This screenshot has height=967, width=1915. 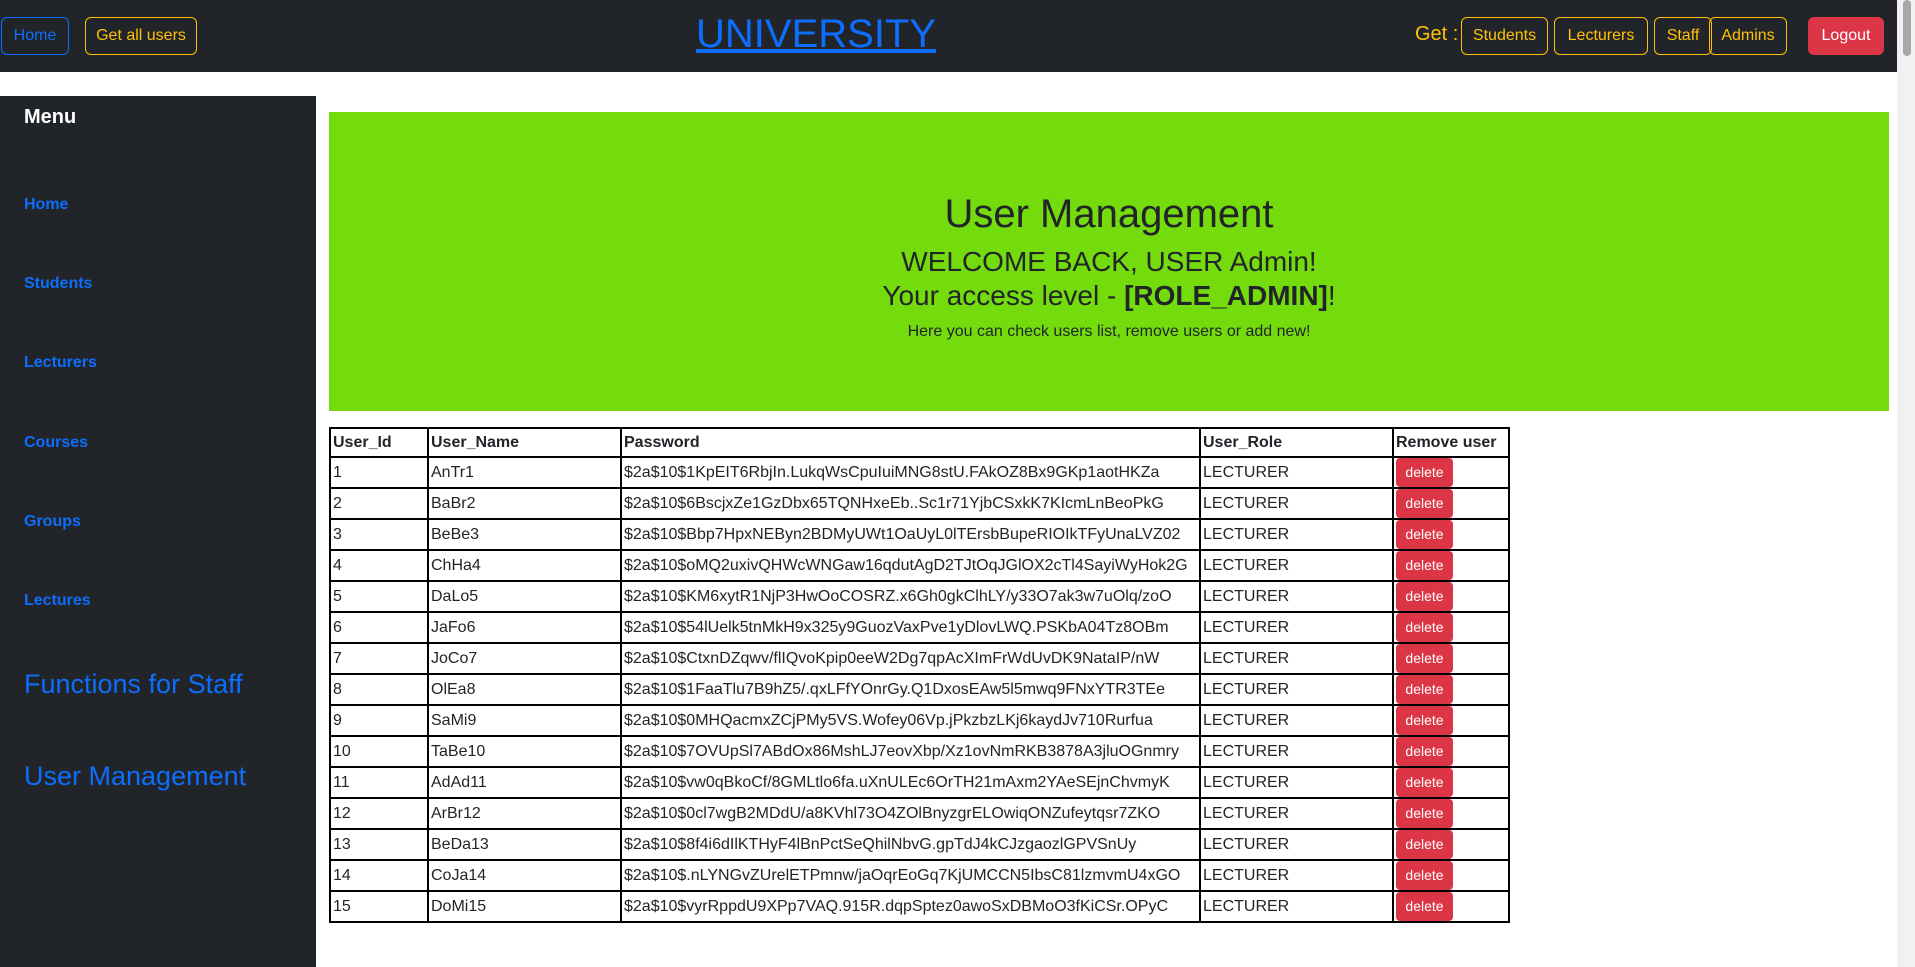 I want to click on user-id-cell: 2, so click(x=379, y=503).